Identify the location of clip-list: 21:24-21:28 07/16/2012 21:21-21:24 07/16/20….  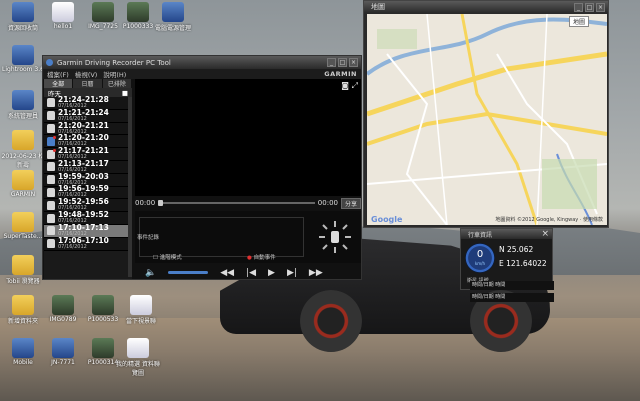
(86, 173).